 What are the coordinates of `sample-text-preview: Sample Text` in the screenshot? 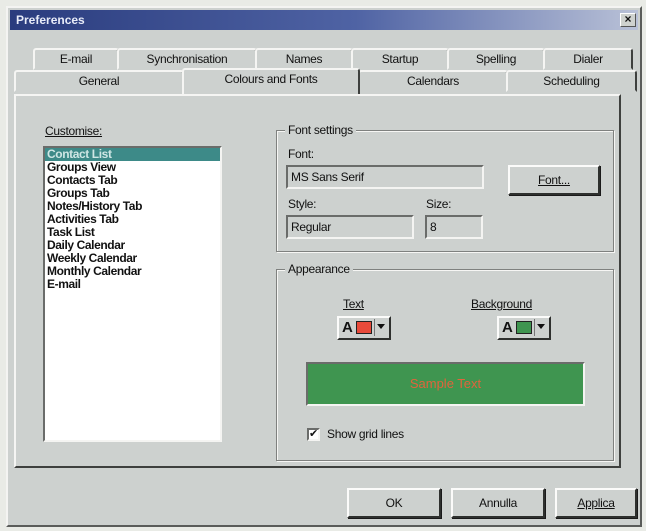 It's located at (445, 384).